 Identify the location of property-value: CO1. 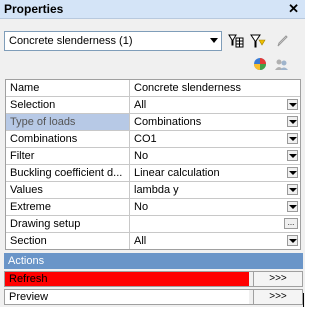
(215, 139).